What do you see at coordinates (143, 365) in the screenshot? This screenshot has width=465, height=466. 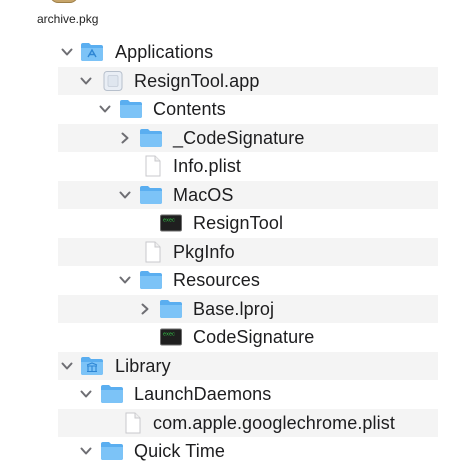 I see `tree-row-label: Library` at bounding box center [143, 365].